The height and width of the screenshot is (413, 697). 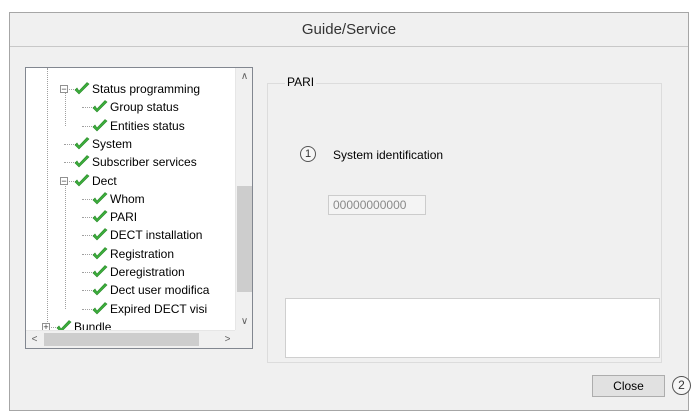 What do you see at coordinates (472, 328) in the screenshot?
I see `info-text-area` at bounding box center [472, 328].